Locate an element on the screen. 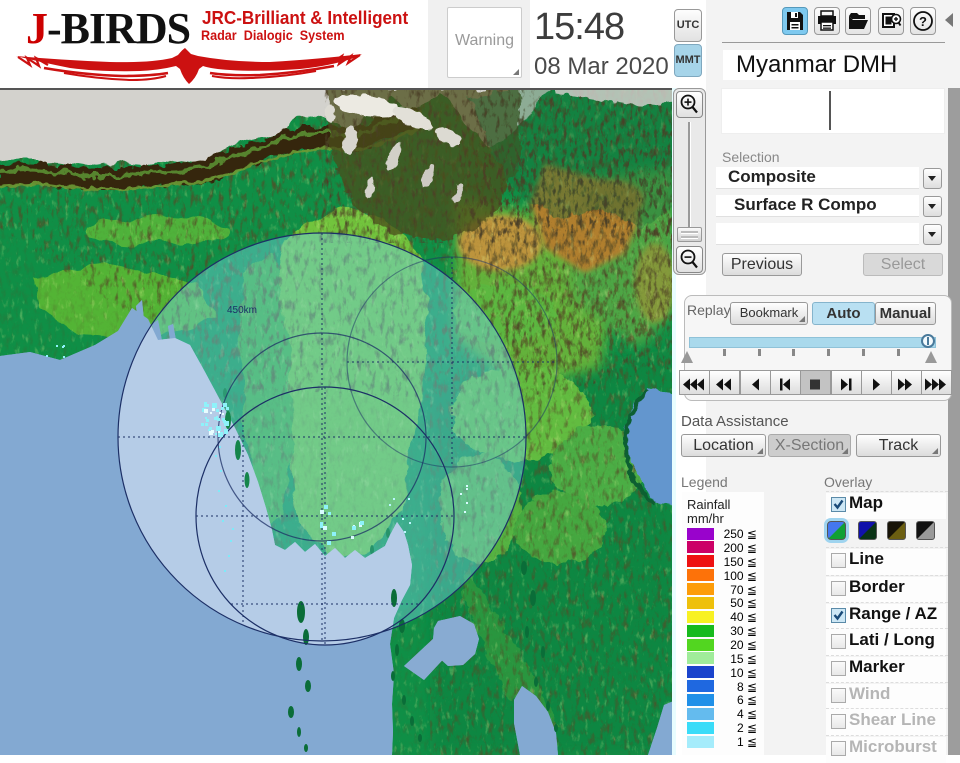  svg-text: 450km is located at coordinates (242, 310).